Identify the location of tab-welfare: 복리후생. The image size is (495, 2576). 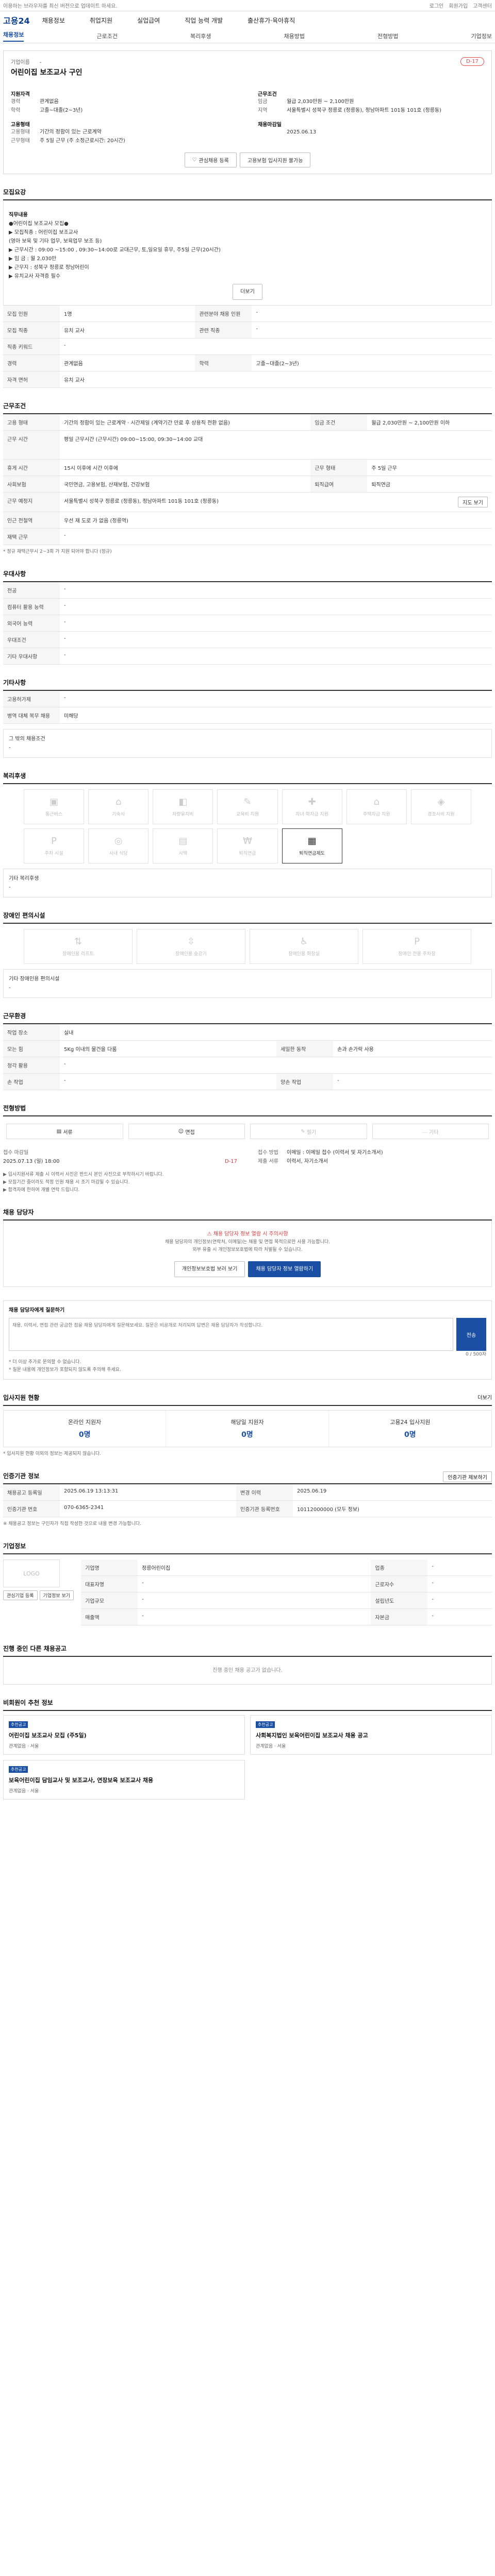
(200, 36).